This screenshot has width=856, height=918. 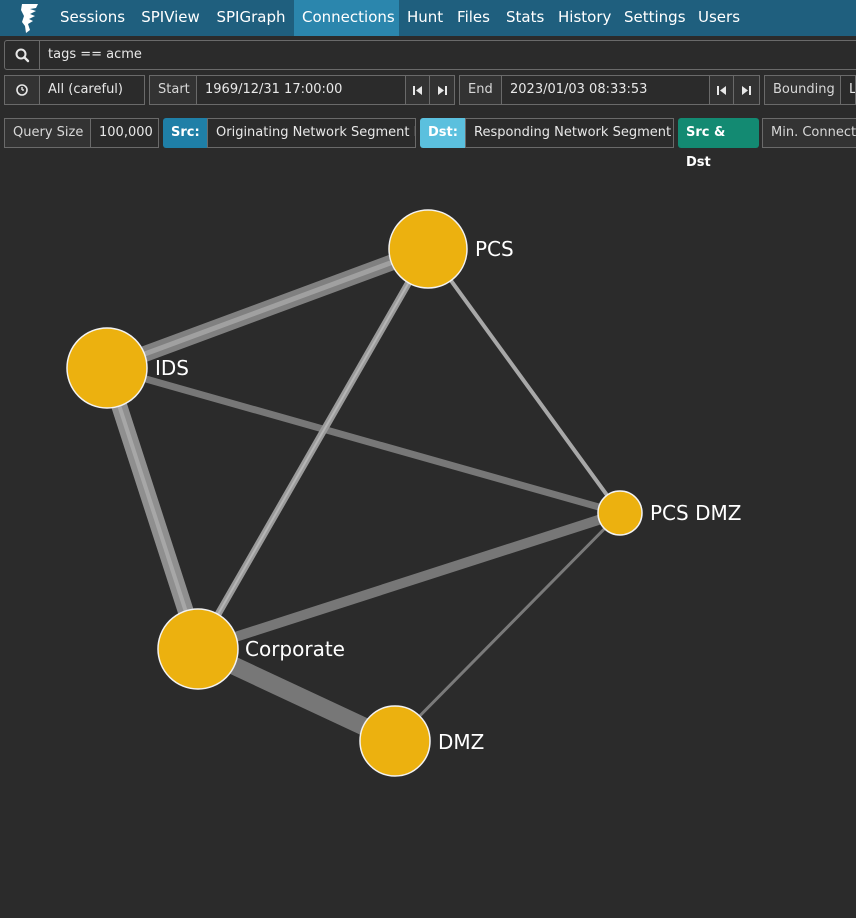 I want to click on start-label: Start, so click(x=173, y=90).